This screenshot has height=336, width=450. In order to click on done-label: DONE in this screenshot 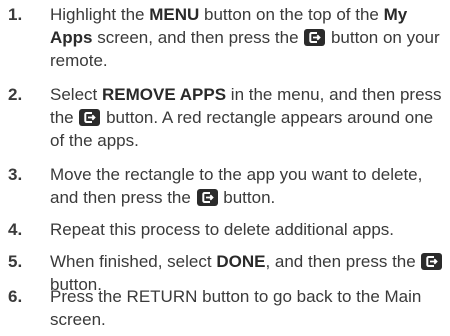, I will do `click(241, 261)`.